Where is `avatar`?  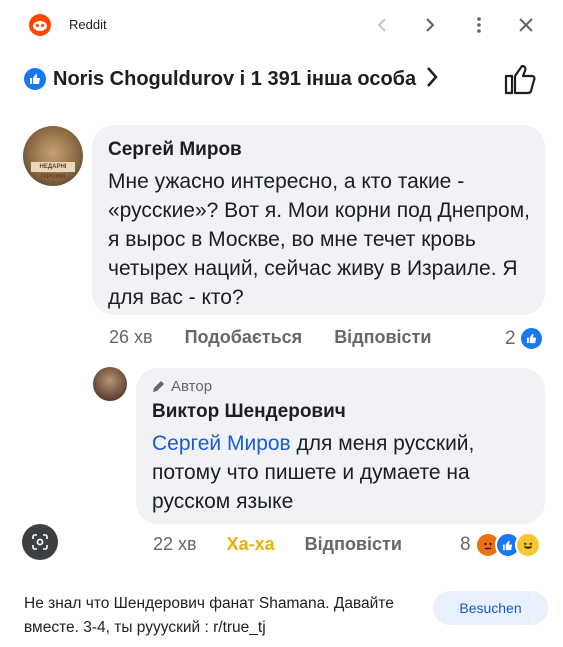
avatar is located at coordinates (110, 384).